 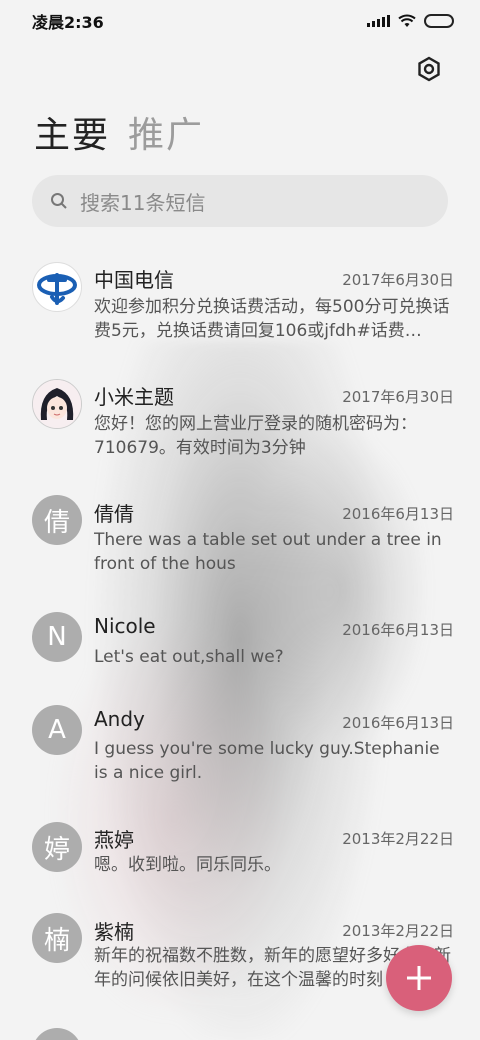 What do you see at coordinates (142, 201) in the screenshot?
I see `search-input: 搜索11条短信` at bounding box center [142, 201].